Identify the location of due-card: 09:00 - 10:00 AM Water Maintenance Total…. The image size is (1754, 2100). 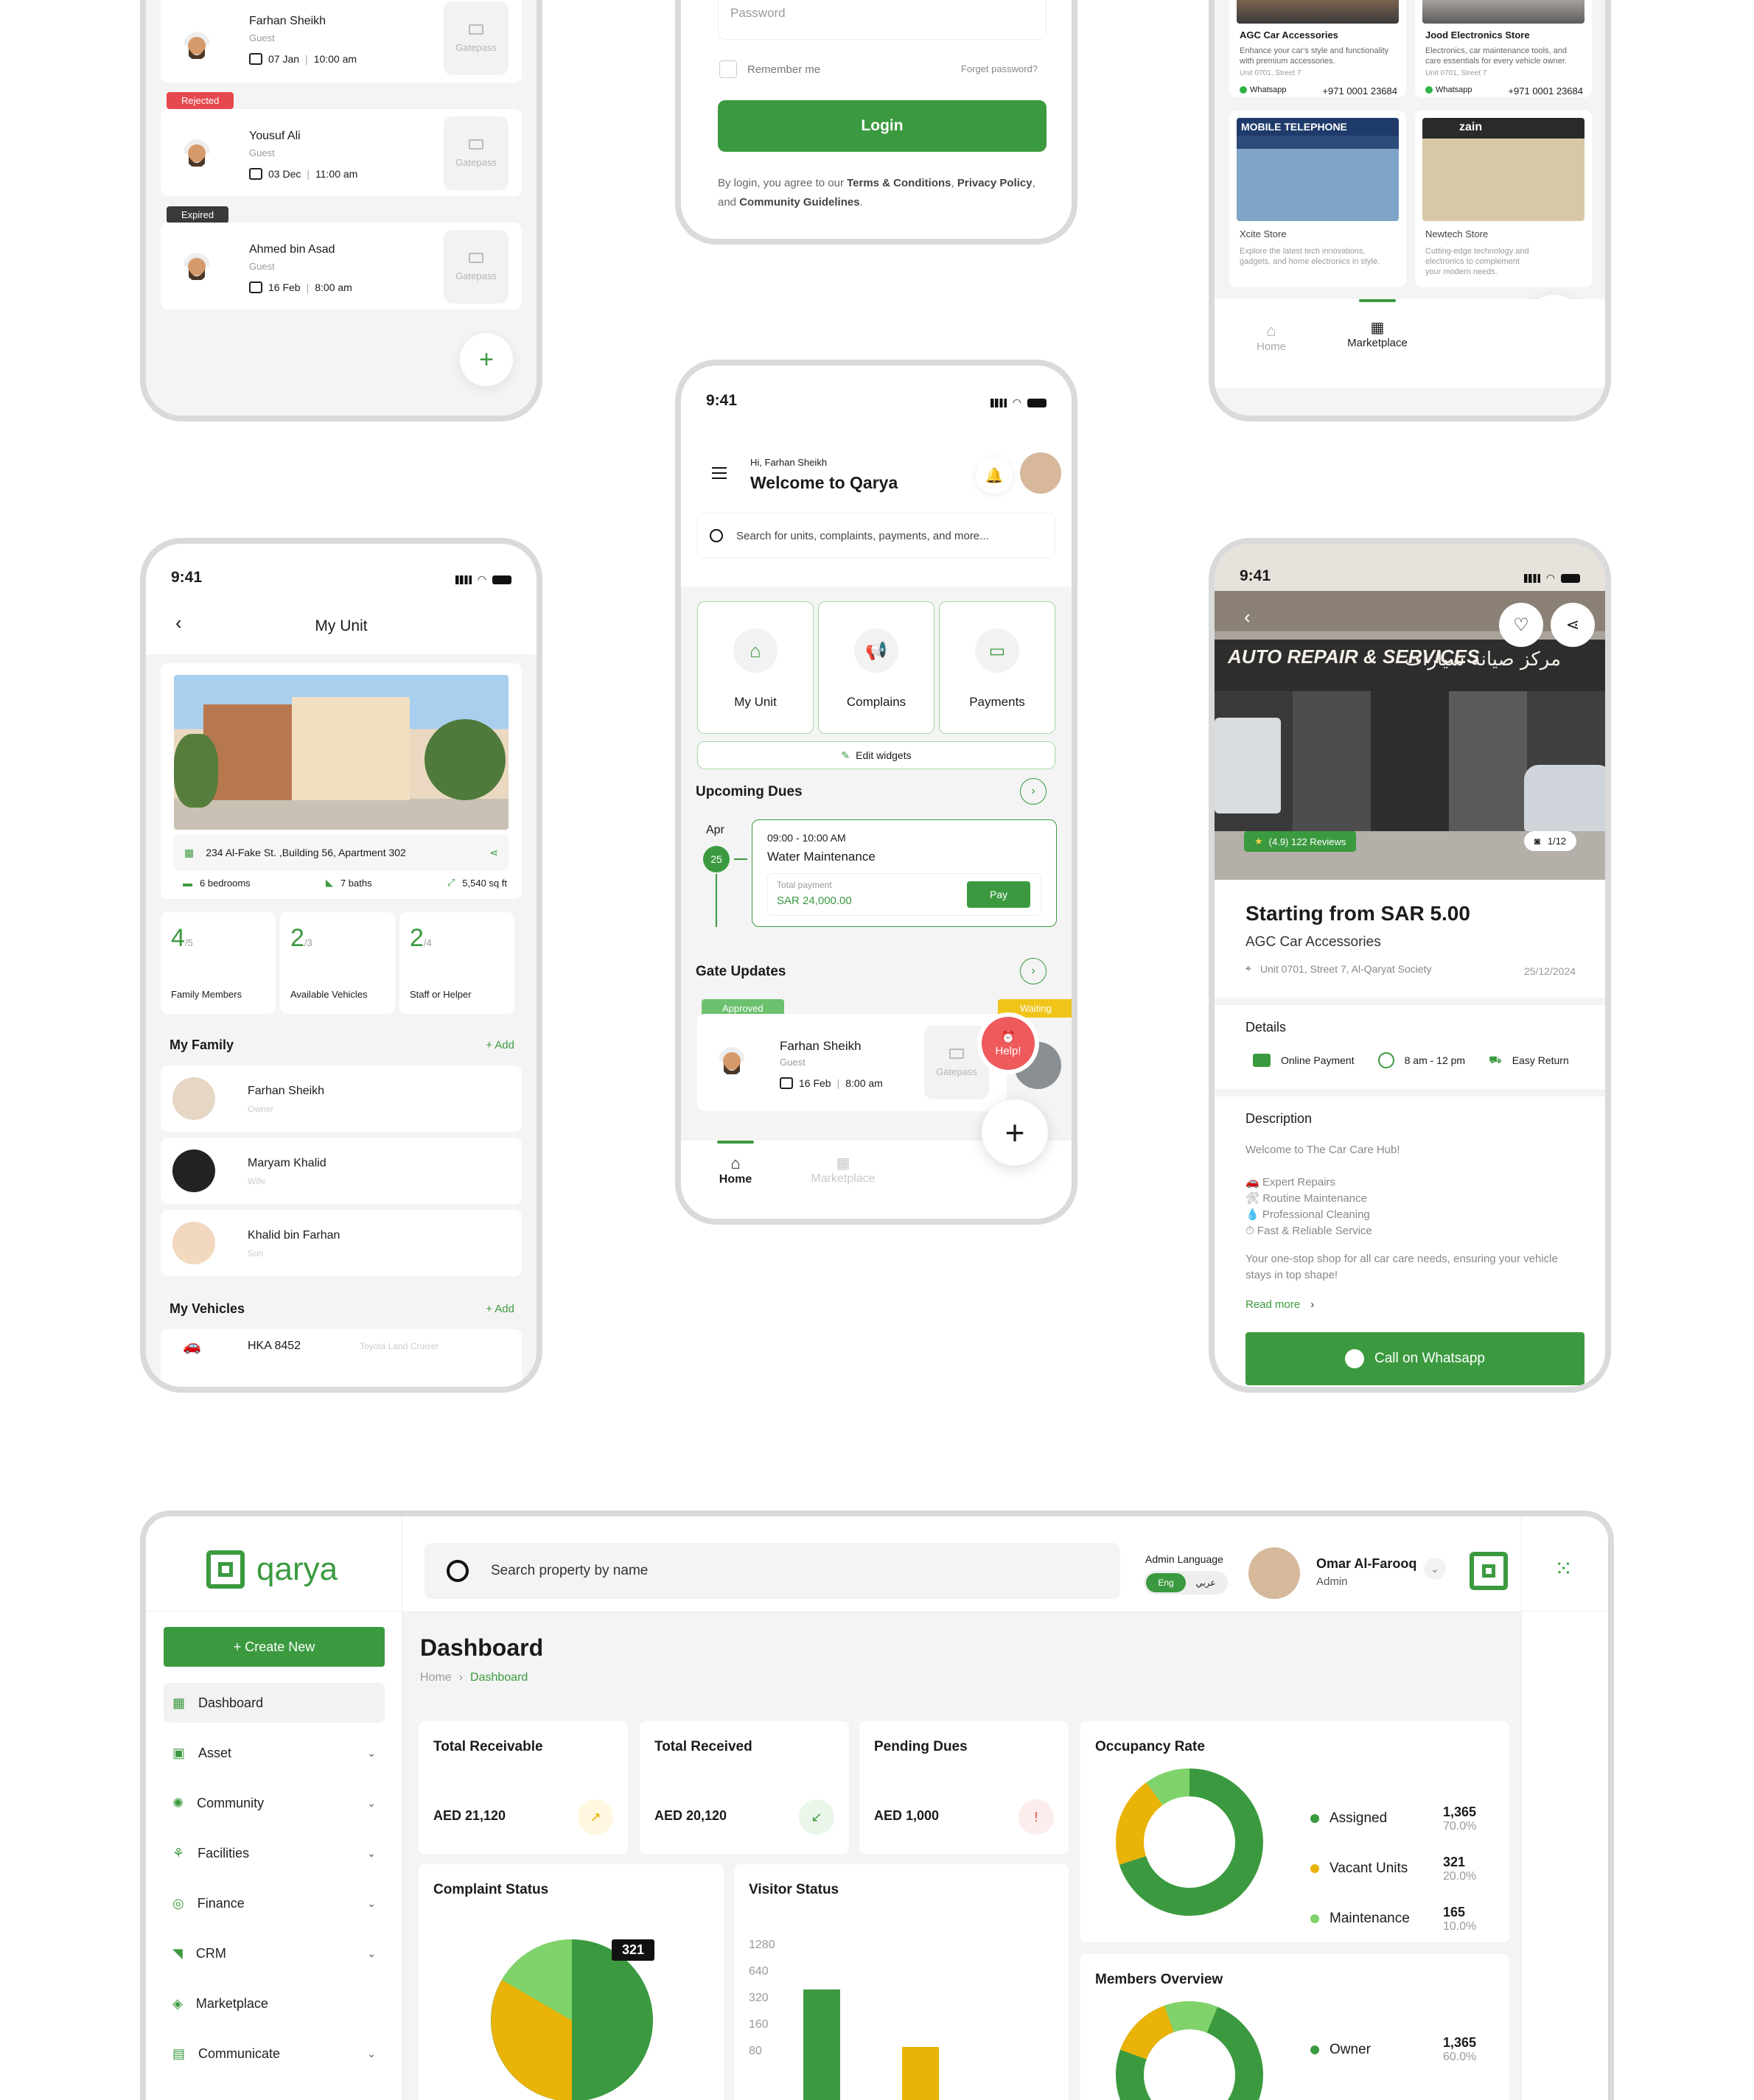
(905, 873).